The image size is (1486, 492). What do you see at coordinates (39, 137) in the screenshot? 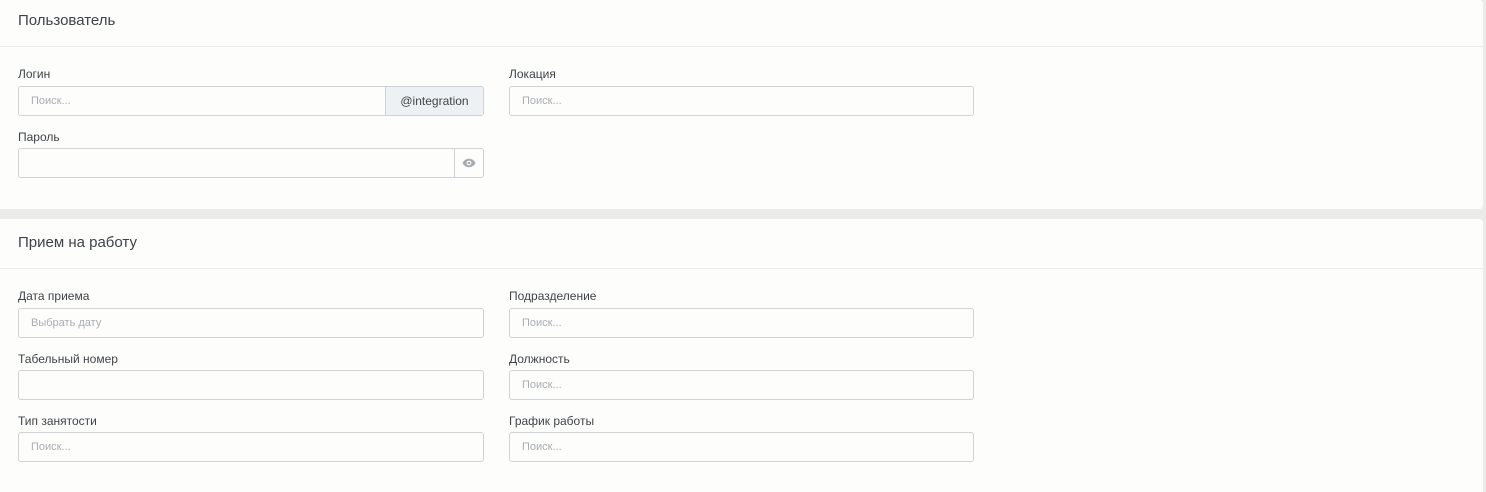
I see `password-label: Пароль` at bounding box center [39, 137].